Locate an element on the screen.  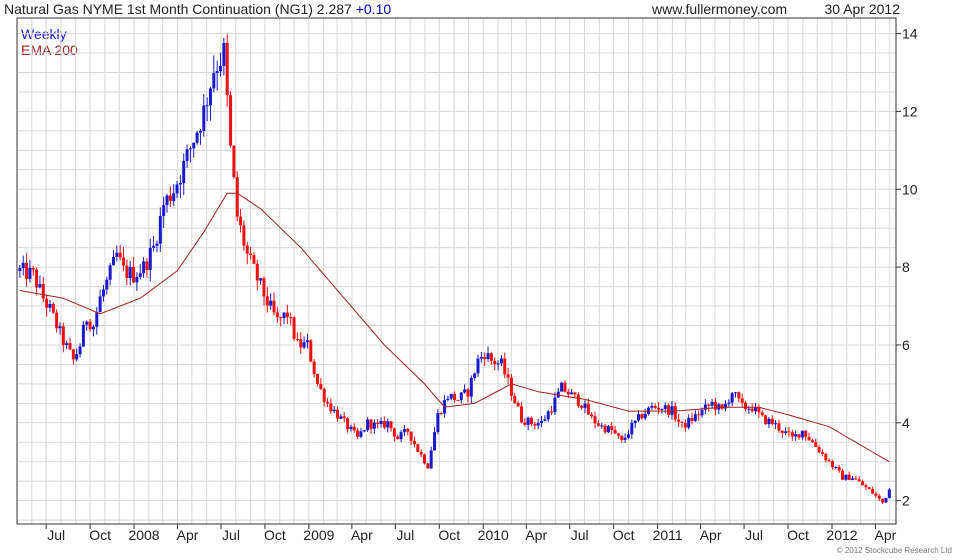
y-axis: 2 4 6 8 10 12 14 is located at coordinates (907, 267).